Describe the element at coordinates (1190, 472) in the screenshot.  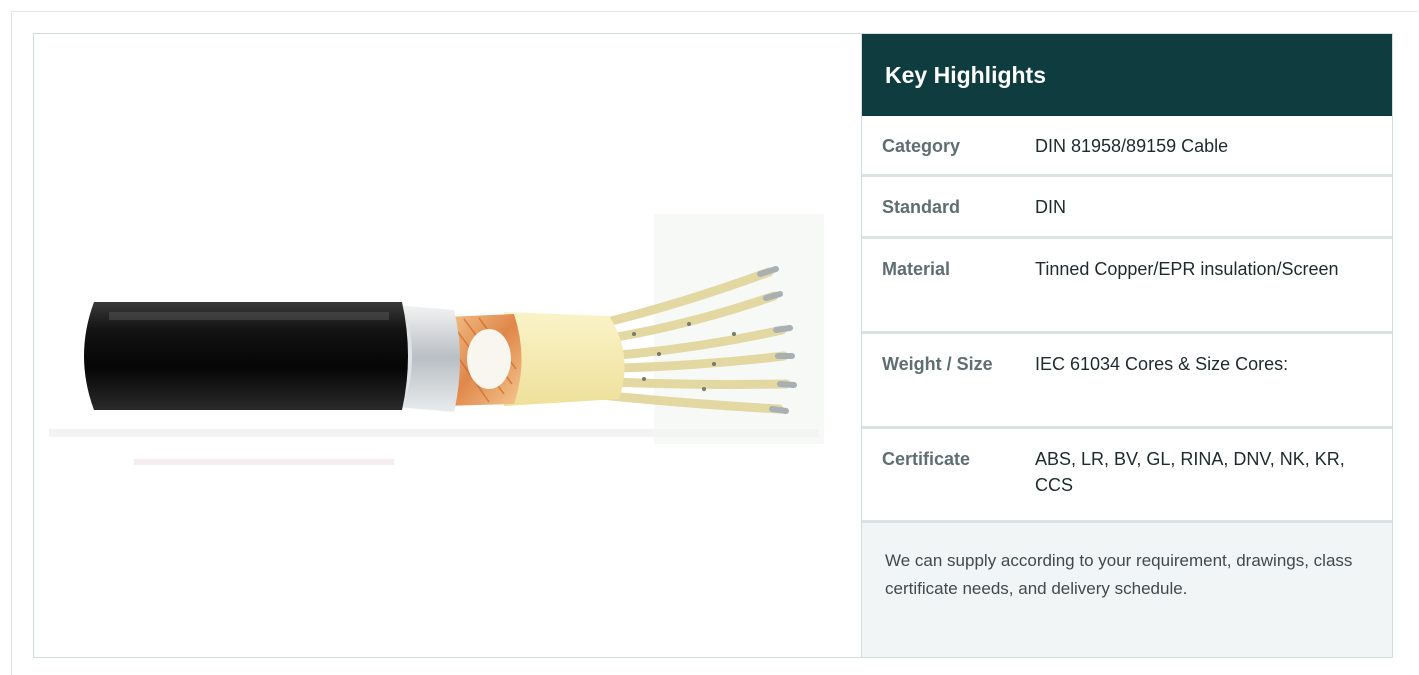
I see `spec-value: ABS, LR, BV, GL, RINA, DNV, NK, KR, CCS` at that location.